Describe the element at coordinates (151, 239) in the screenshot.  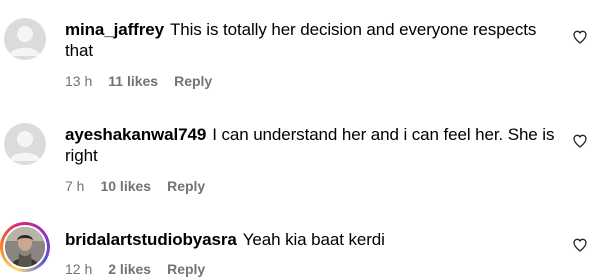
I see `comment-username: bridalartstudiobyasra` at that location.